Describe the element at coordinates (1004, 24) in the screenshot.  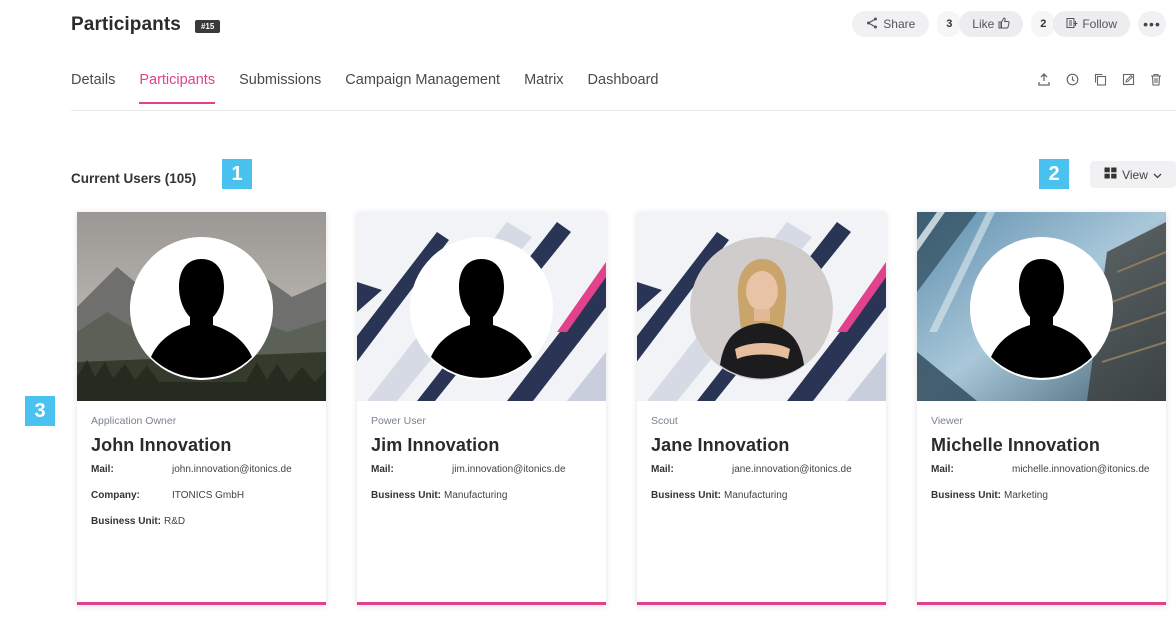
I see `thumbs-up-icon` at that location.